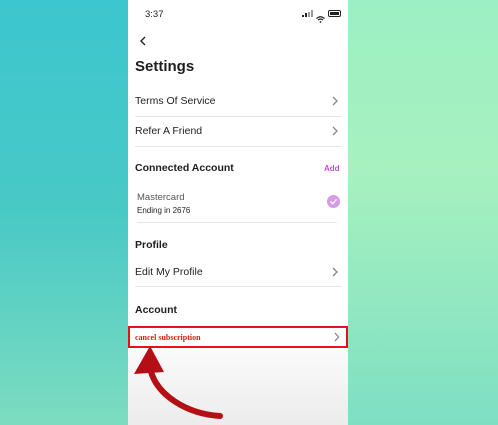  Describe the element at coordinates (165, 66) in the screenshot. I see `page-title: Settings` at that location.